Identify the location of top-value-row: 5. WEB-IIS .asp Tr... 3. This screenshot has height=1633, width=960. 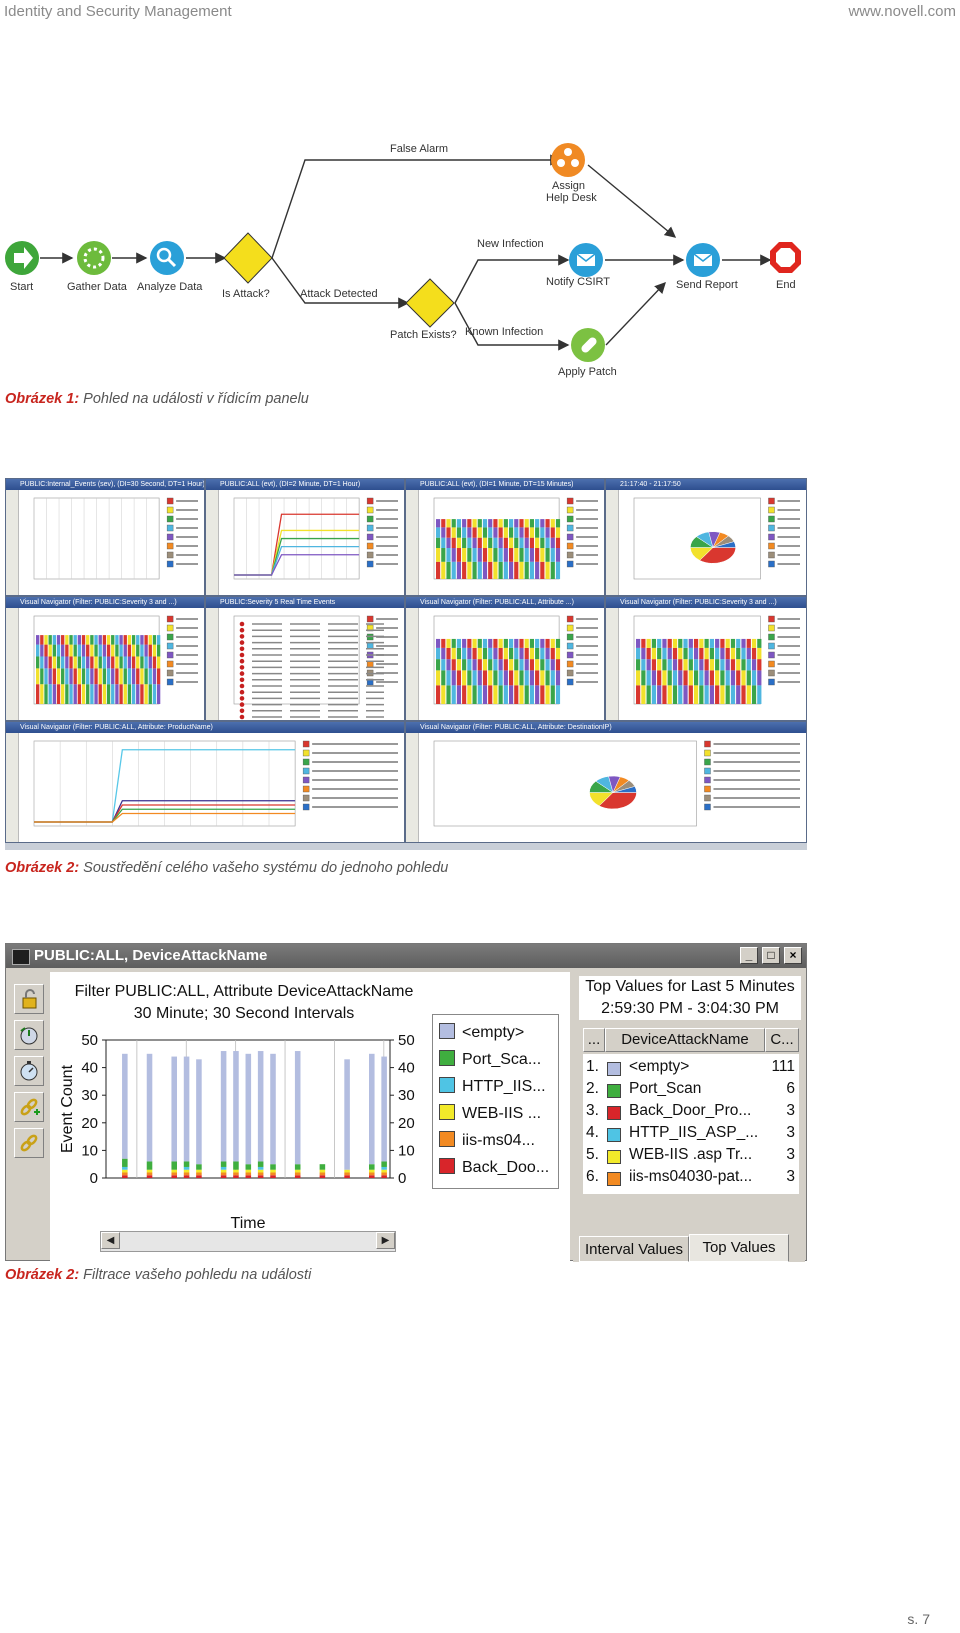
(691, 1157).